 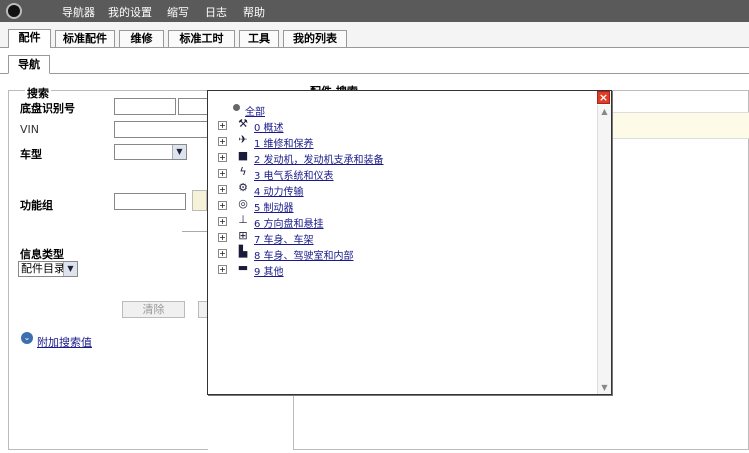 I want to click on close-icon: ×, so click(x=603, y=97).